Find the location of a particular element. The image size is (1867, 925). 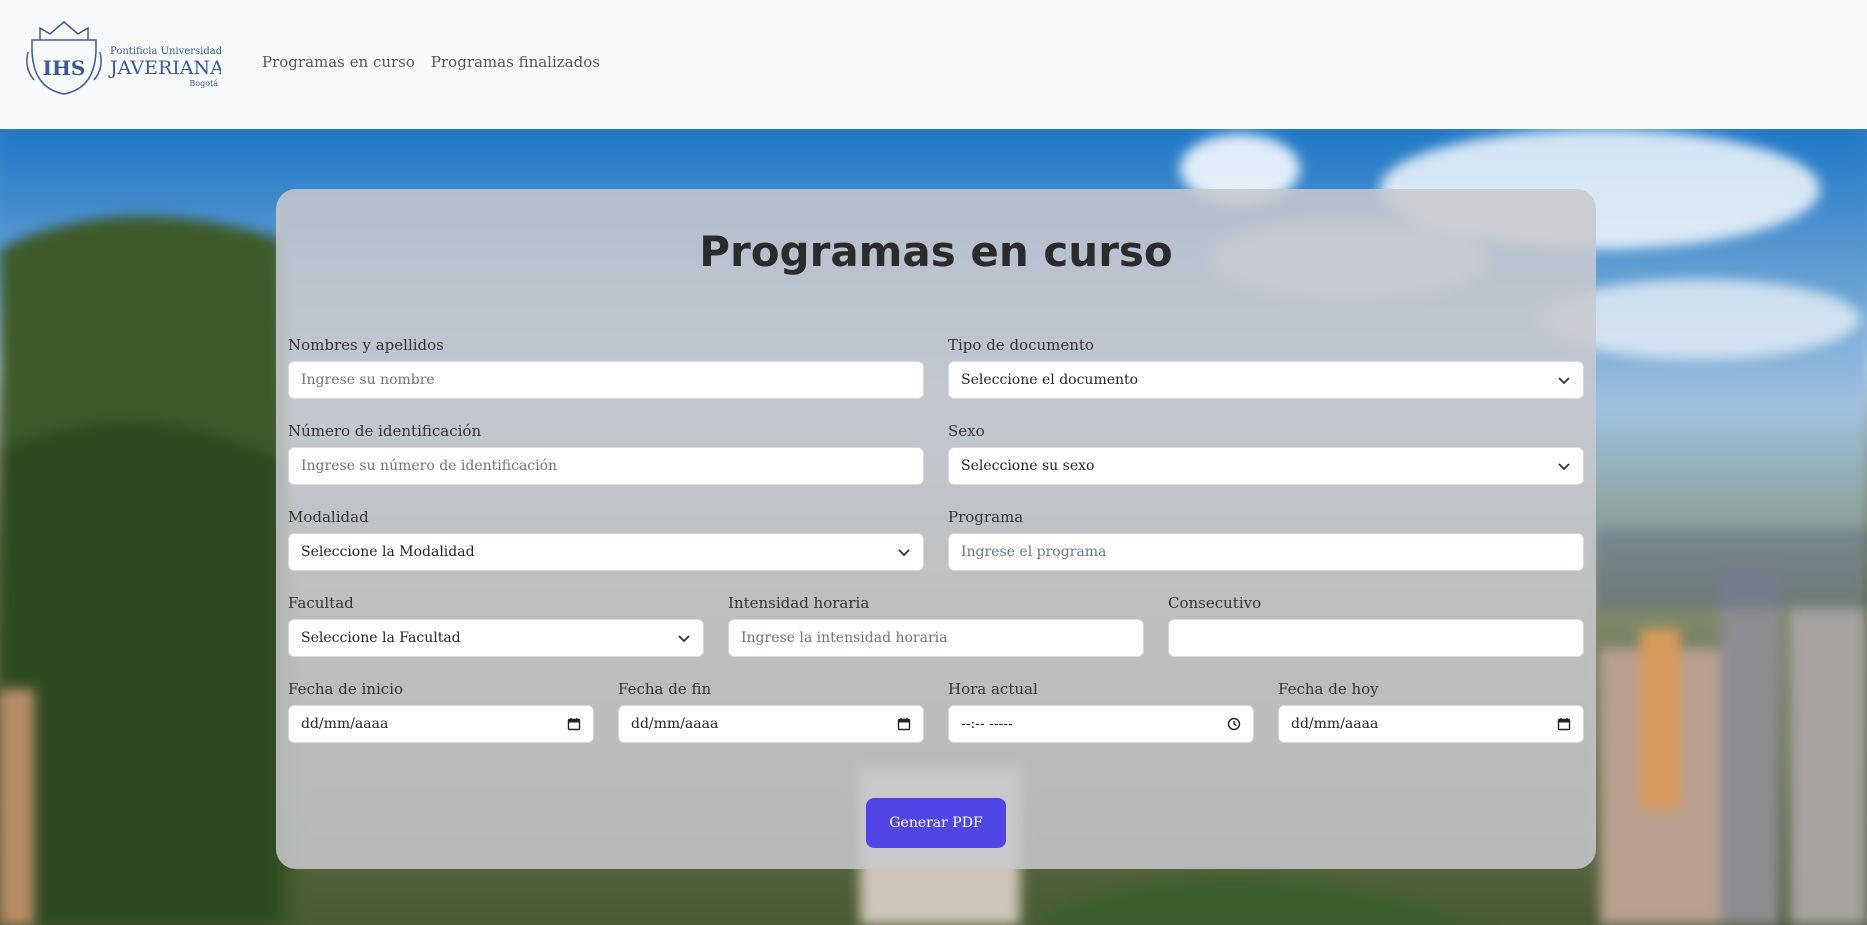

nav-link-programas-finalizados: Programas finalizados is located at coordinates (515, 62).